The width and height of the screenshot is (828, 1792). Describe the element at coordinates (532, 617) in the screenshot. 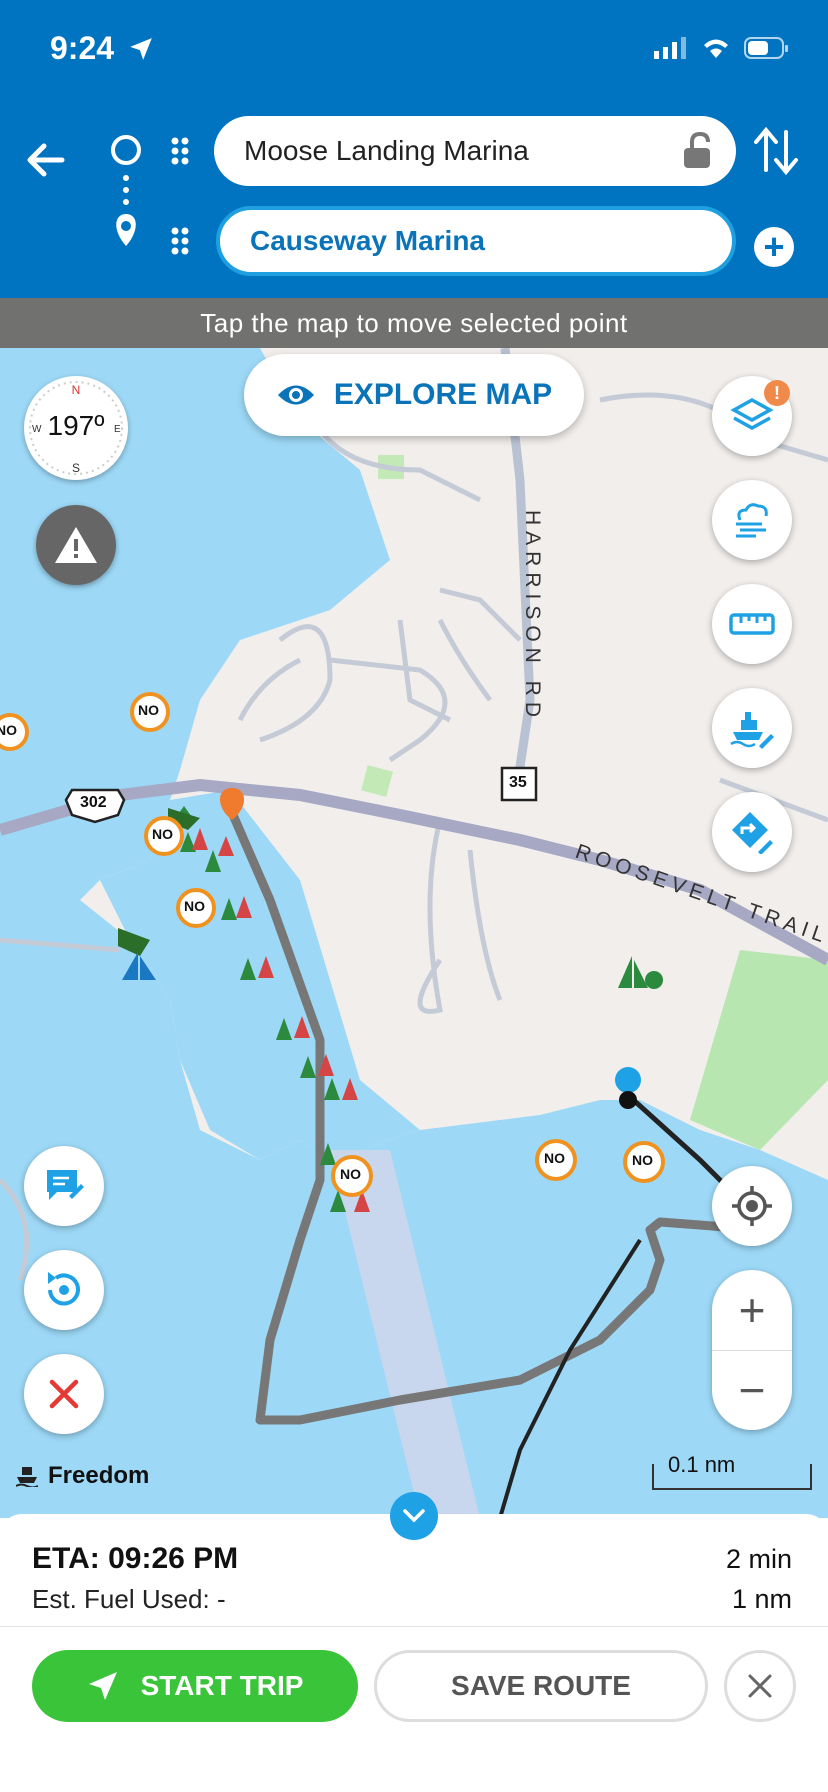

I see `harrison-rd-label: HARRISON RD` at that location.